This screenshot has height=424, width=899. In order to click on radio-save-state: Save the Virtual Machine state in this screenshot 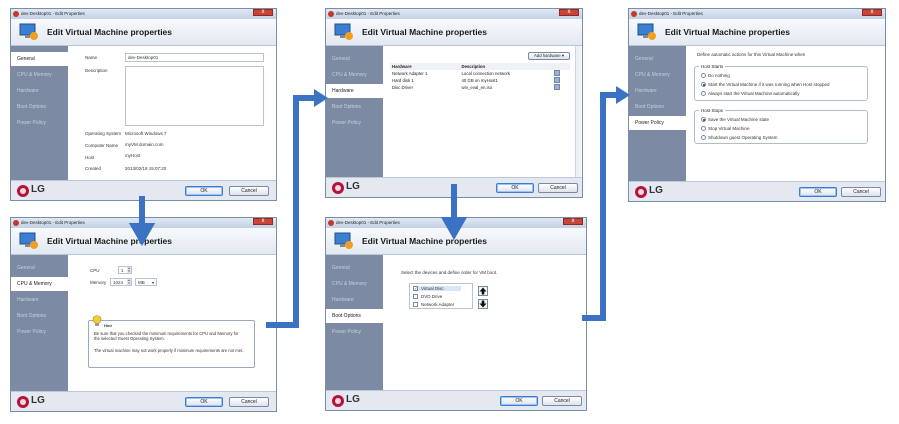, I will do `click(735, 120)`.